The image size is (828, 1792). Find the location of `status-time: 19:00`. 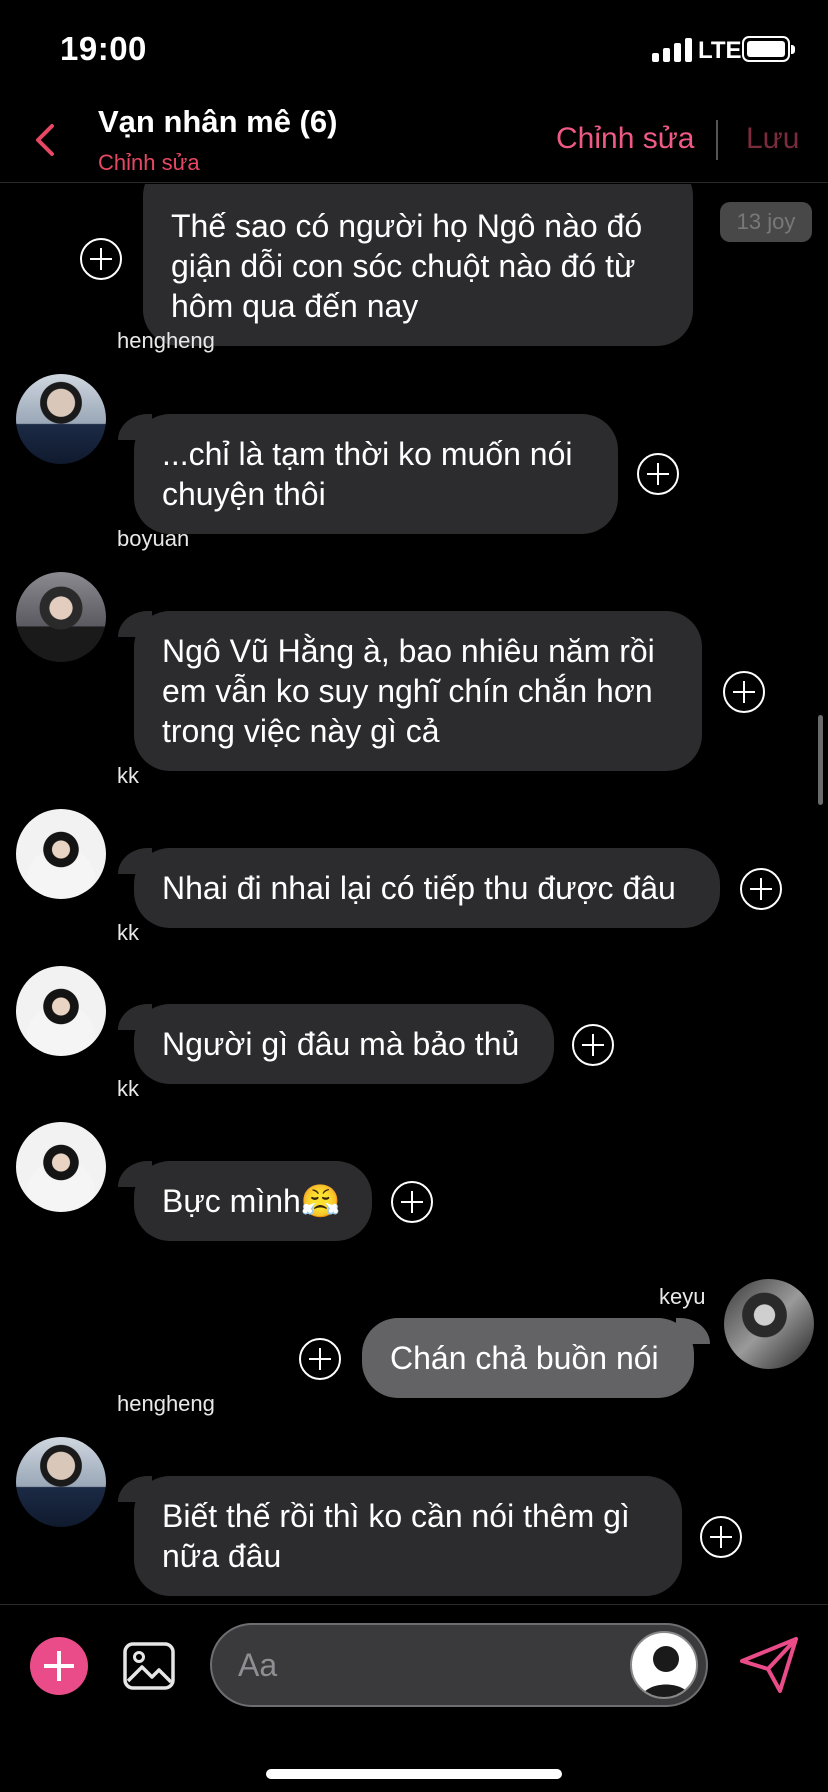

status-time: 19:00 is located at coordinates (103, 48).